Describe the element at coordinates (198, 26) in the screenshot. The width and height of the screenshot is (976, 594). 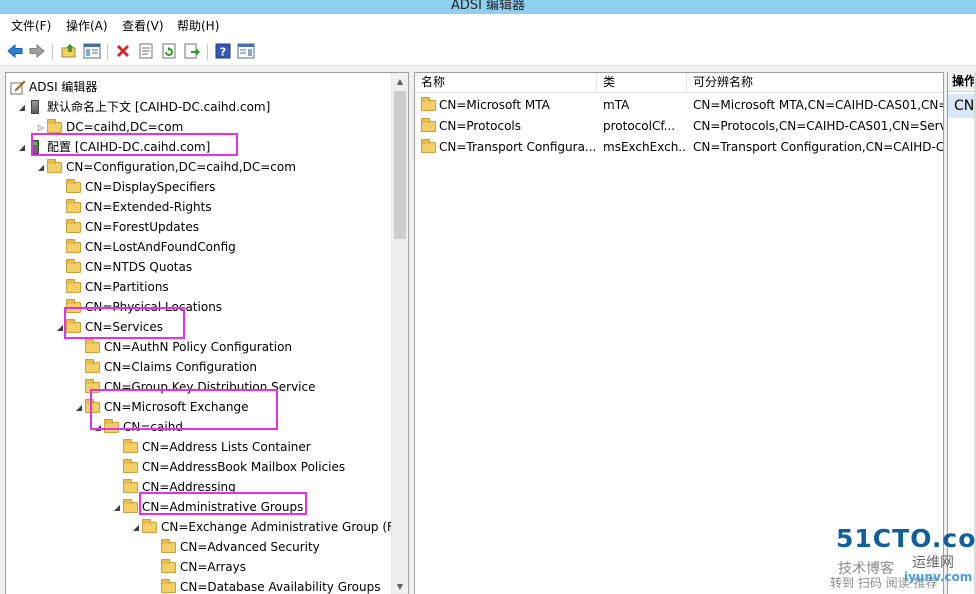
I see `menu-help: 帮助(H)` at that location.